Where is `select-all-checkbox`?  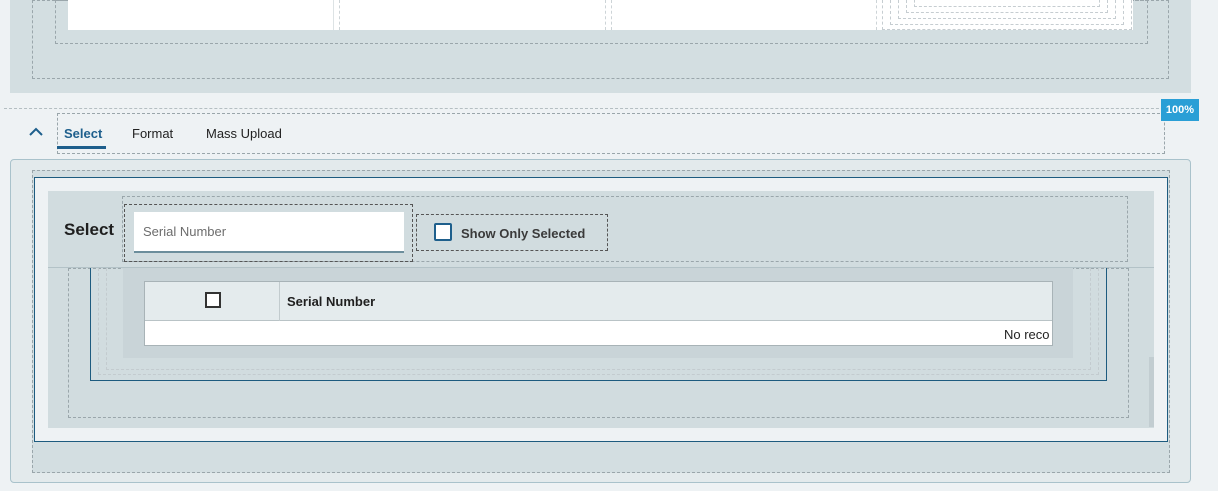 select-all-checkbox is located at coordinates (213, 300).